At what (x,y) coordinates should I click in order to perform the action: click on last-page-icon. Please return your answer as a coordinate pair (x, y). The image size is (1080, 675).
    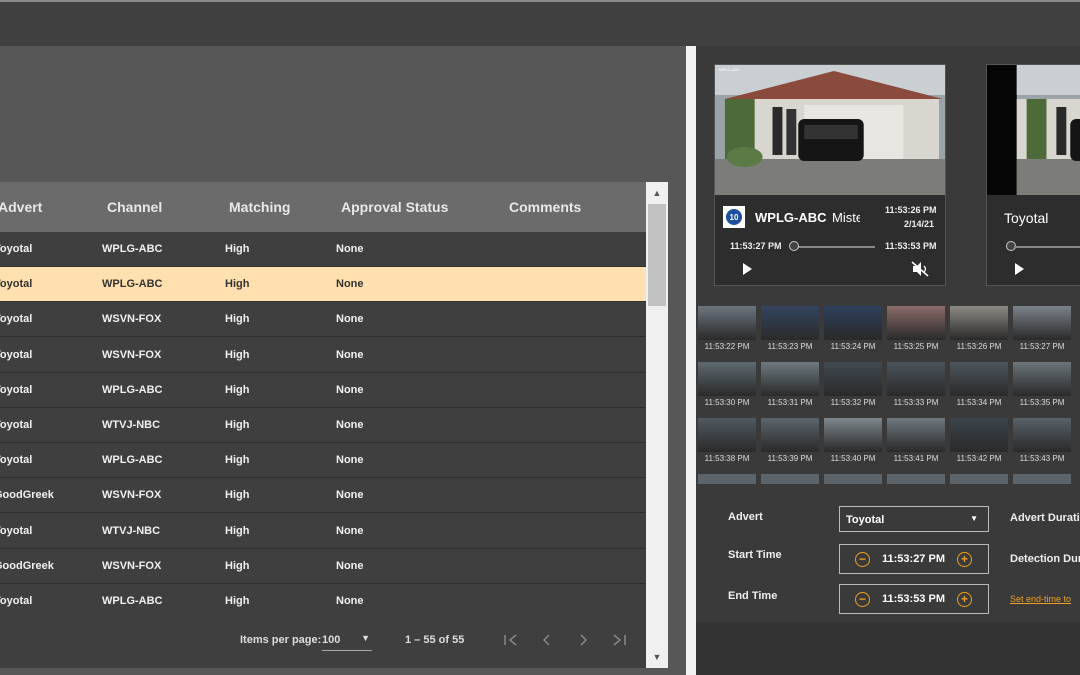
    Looking at the image, I should click on (619, 640).